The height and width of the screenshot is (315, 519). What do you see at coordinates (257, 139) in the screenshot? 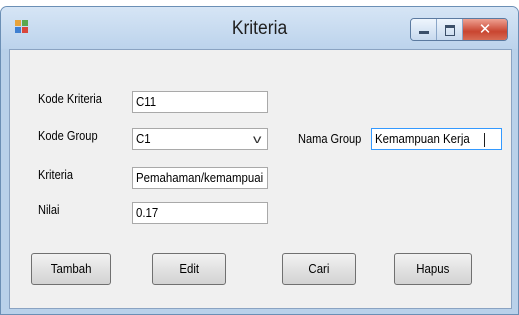
I see `chevron-down-icon: v` at bounding box center [257, 139].